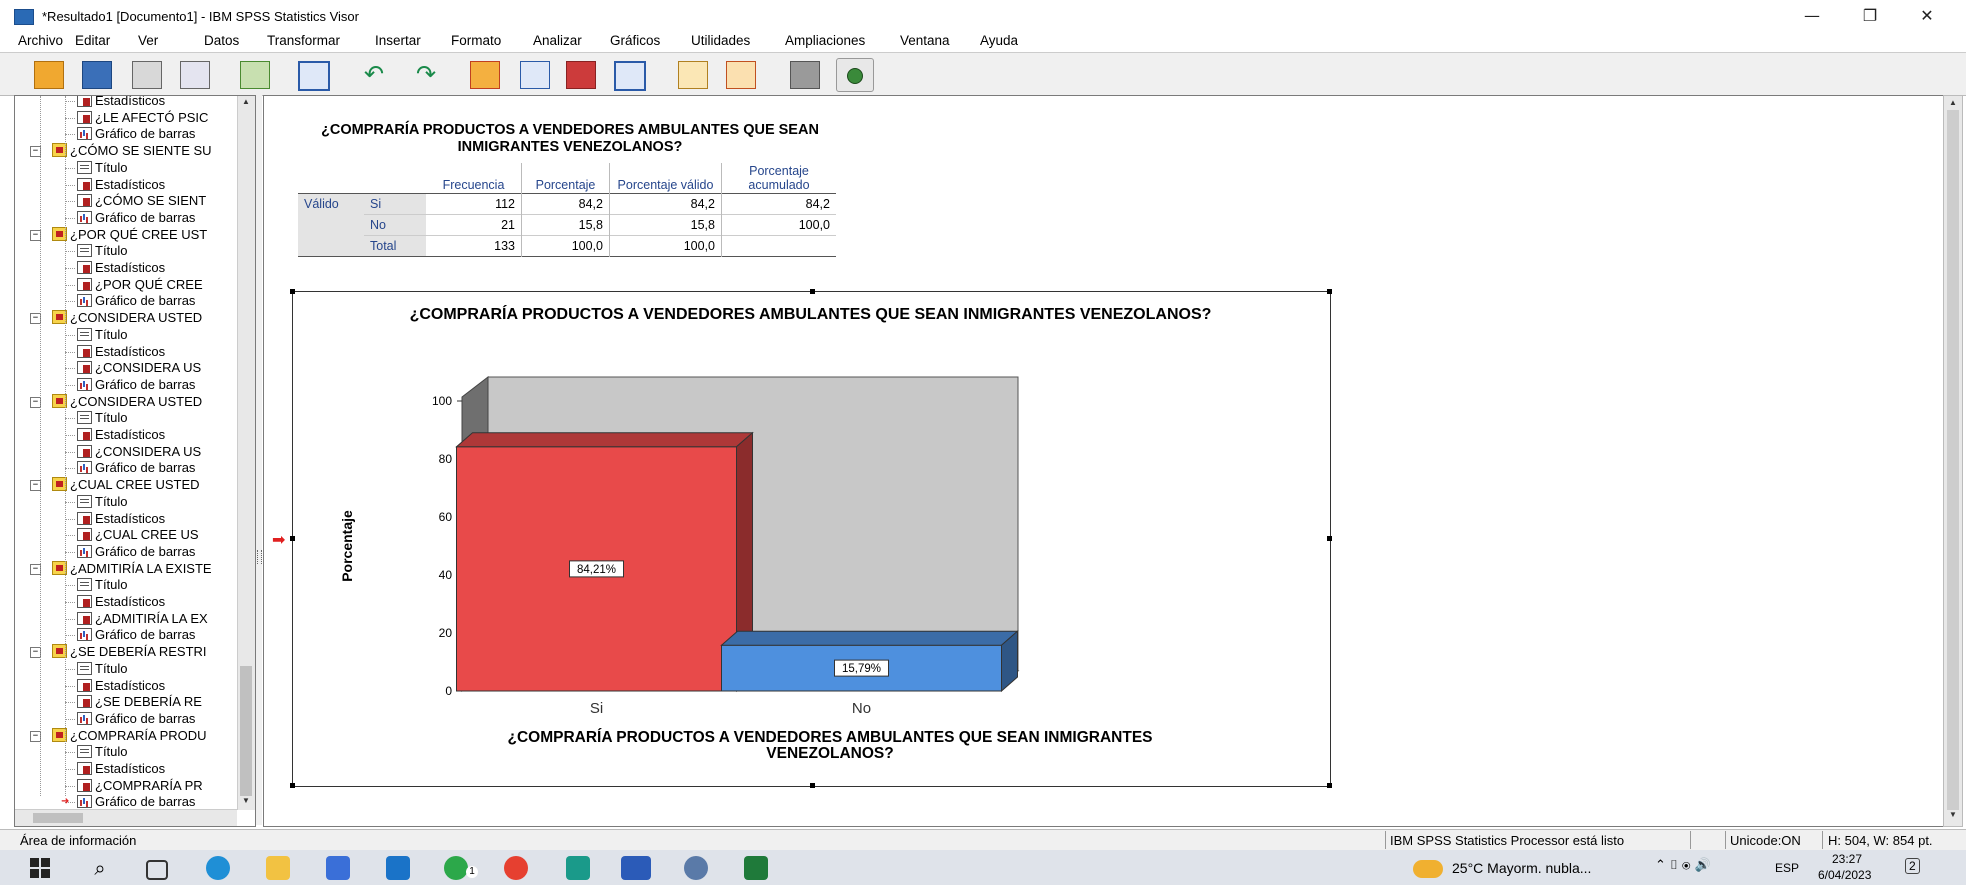 The image size is (1966, 885). What do you see at coordinates (118, 652) in the screenshot?
I see `outline-item-folder: − ¿SE DEBERÍA RESTRI` at bounding box center [118, 652].